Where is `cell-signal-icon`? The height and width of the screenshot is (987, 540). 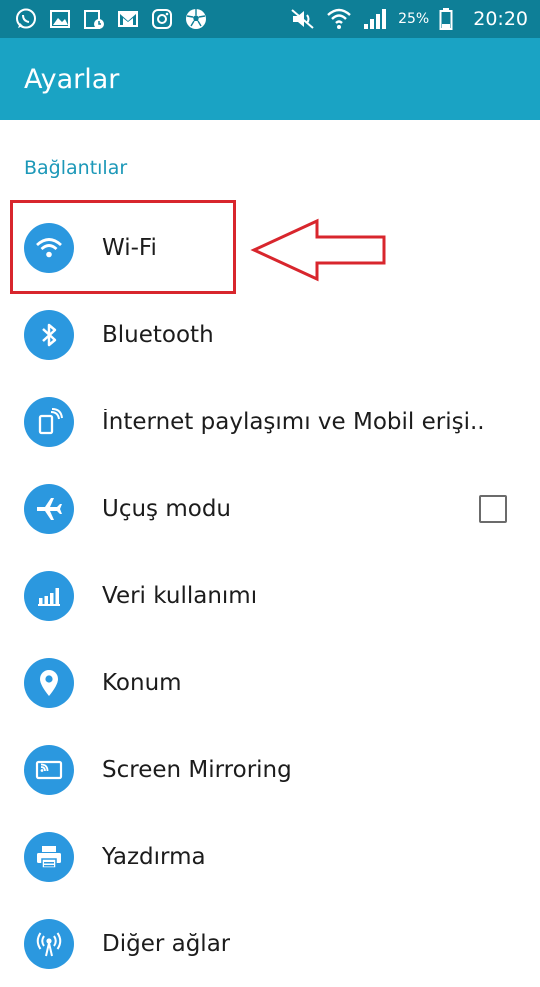
cell-signal-icon is located at coordinates (375, 19).